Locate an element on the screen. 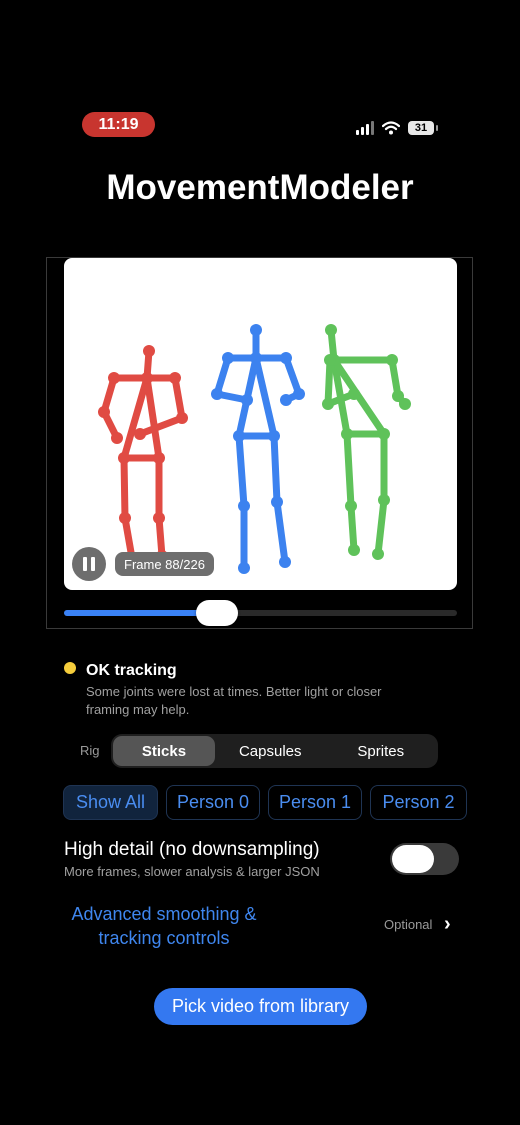 This screenshot has height=1125, width=520. rig-label: Rig is located at coordinates (90, 750).